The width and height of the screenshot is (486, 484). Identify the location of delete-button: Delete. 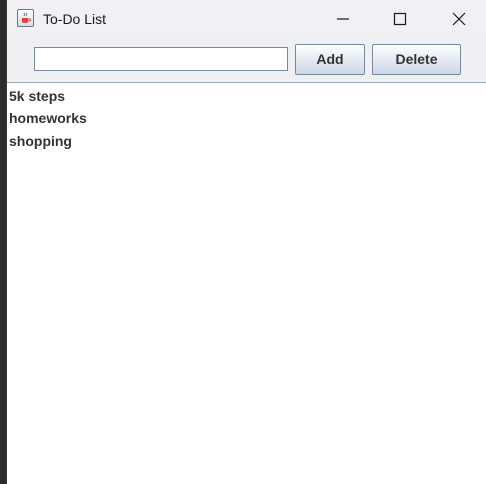
(416, 59).